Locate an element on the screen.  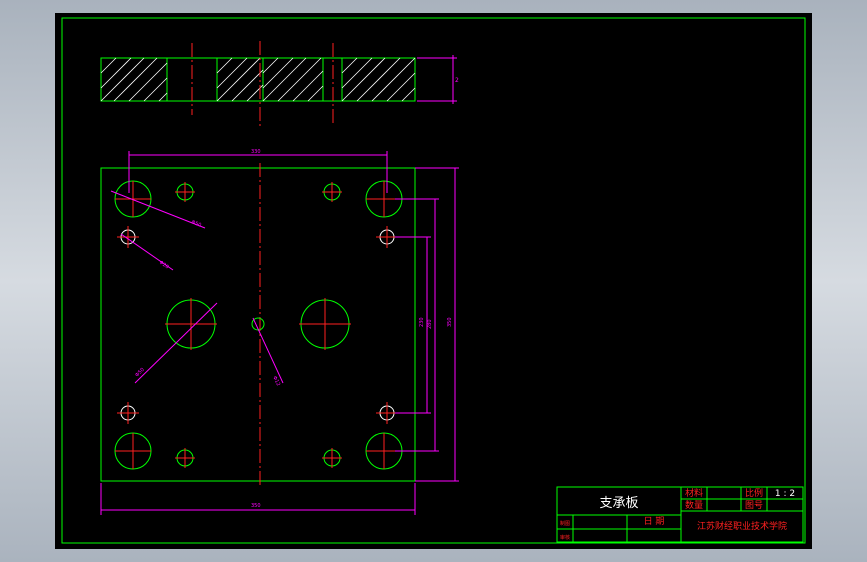
material-label: 材料 is located at coordinates (694, 493).